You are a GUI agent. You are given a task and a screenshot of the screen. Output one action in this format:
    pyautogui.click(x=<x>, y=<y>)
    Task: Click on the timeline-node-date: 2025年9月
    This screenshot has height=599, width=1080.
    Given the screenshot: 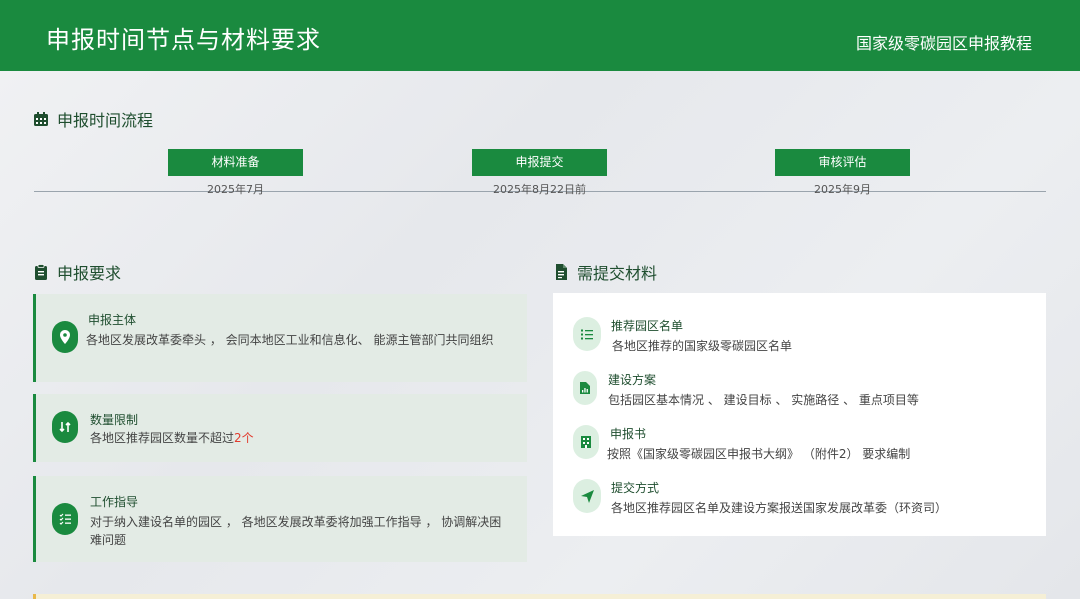 What is the action you would take?
    pyautogui.click(x=842, y=189)
    